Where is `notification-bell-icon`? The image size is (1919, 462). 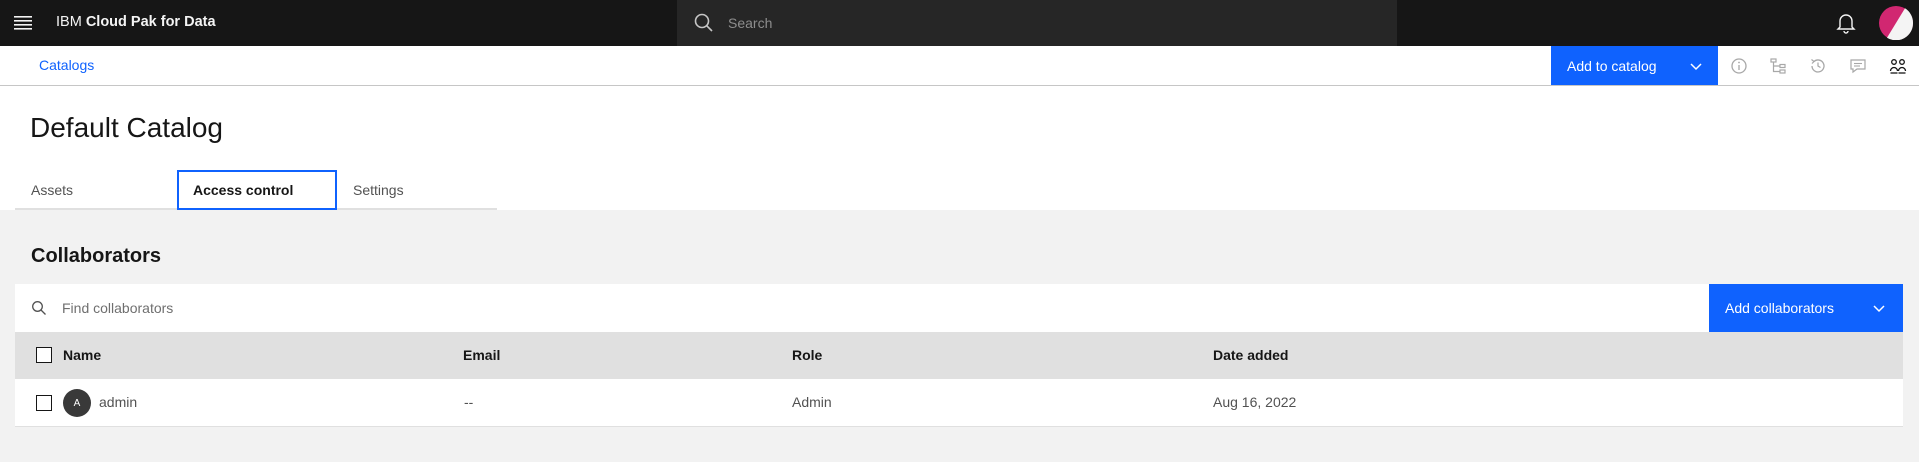 notification-bell-icon is located at coordinates (1846, 23).